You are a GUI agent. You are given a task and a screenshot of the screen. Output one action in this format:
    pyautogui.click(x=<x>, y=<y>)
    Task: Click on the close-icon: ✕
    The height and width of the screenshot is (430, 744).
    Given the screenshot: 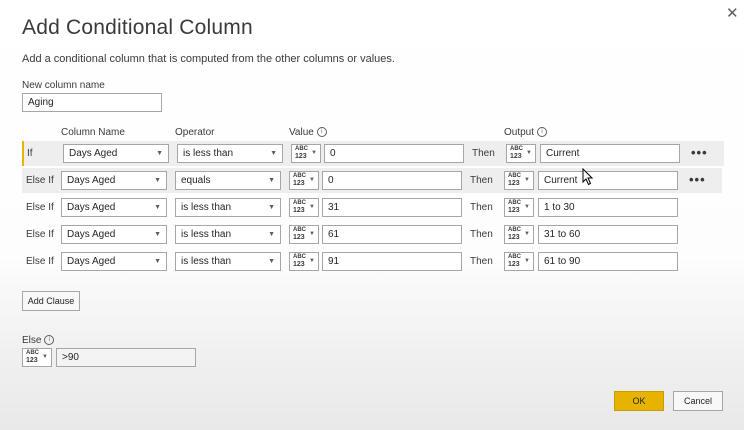 What is the action you would take?
    pyautogui.click(x=732, y=13)
    